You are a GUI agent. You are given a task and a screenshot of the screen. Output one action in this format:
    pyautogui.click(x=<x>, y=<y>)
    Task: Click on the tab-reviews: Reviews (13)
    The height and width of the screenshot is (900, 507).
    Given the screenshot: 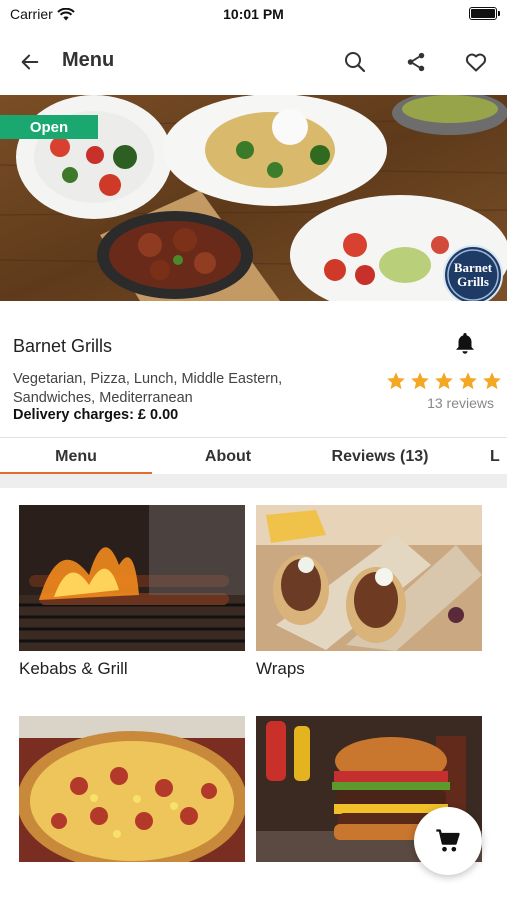 What is the action you would take?
    pyautogui.click(x=380, y=457)
    